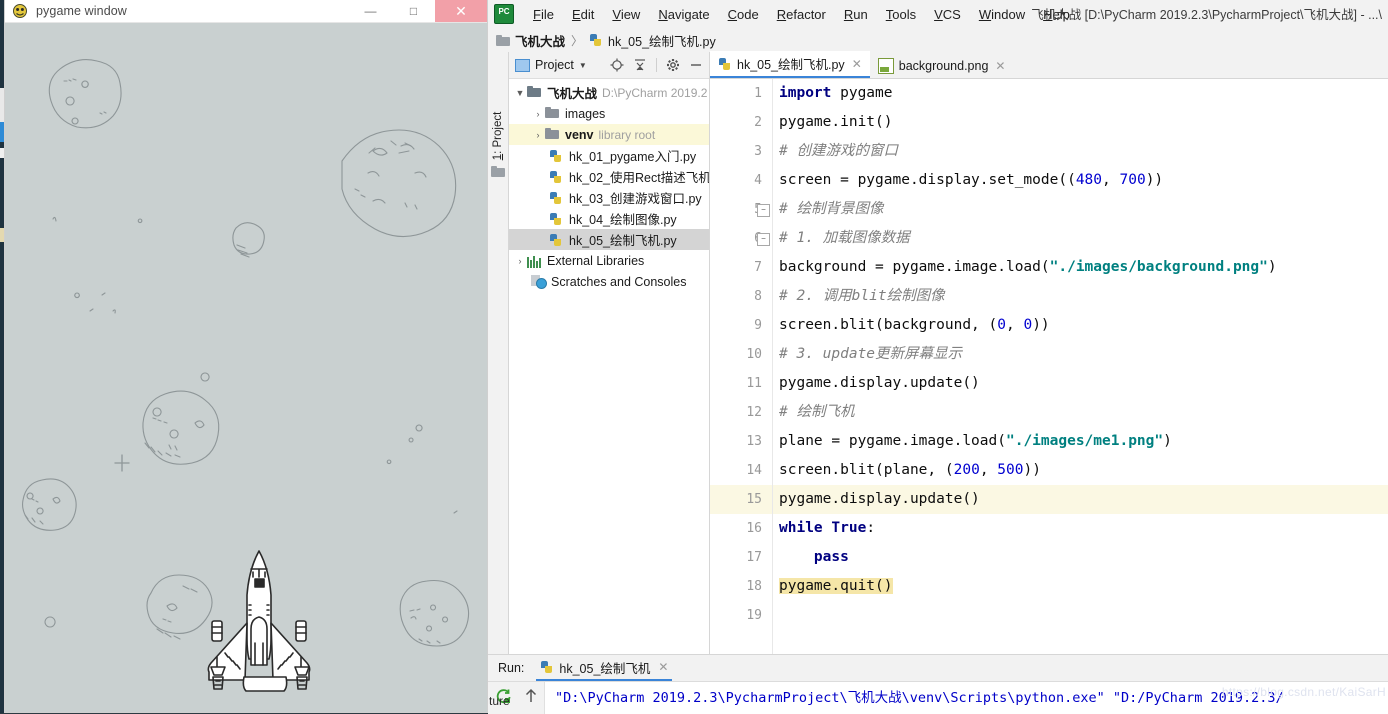  I want to click on menu-edit: Edit, so click(583, 14).